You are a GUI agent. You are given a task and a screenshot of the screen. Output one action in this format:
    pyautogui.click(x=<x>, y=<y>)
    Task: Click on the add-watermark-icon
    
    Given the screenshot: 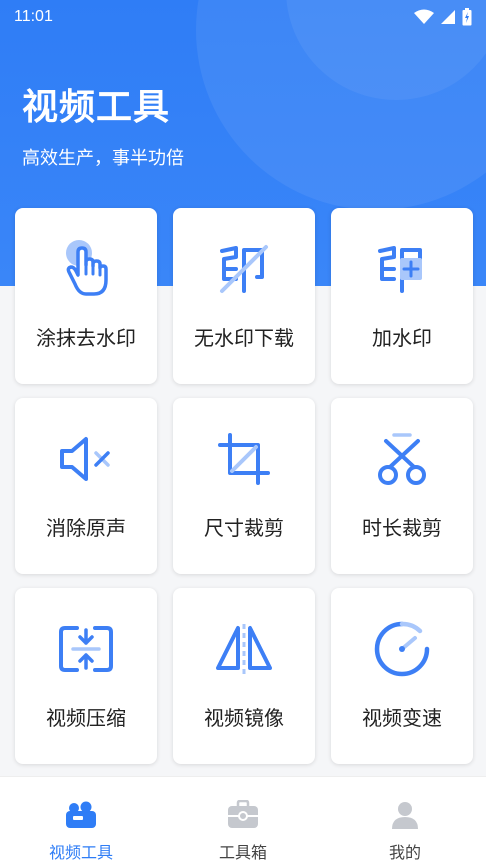 What is the action you would take?
    pyautogui.click(x=402, y=269)
    